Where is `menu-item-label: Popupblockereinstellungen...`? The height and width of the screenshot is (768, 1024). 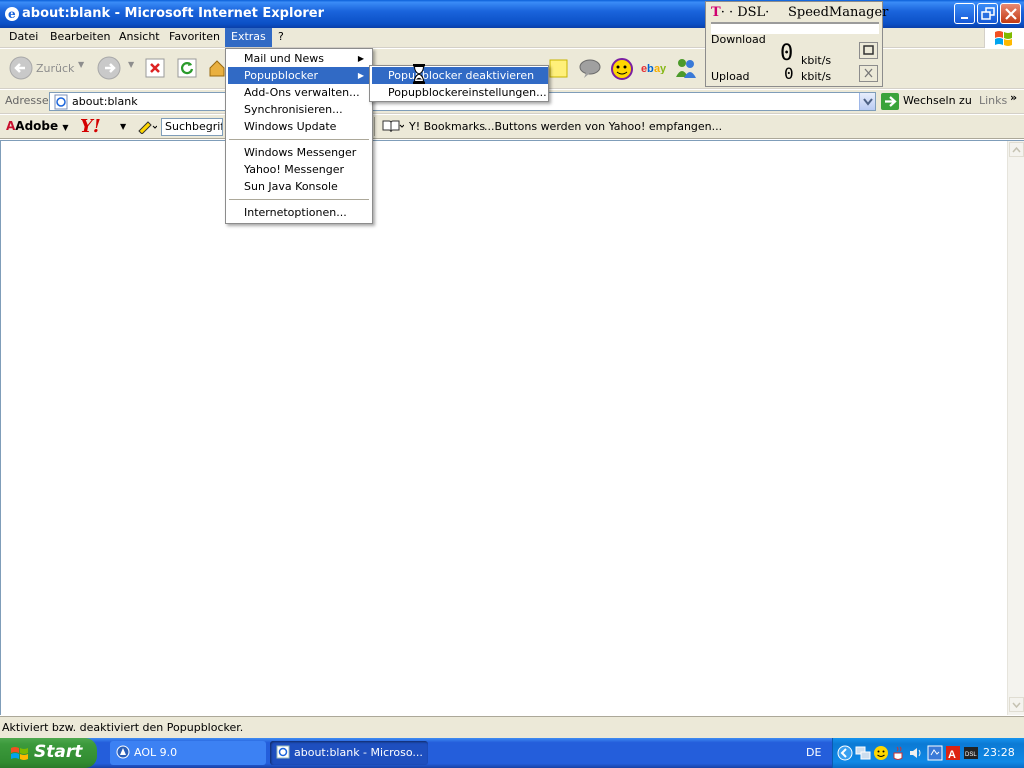 menu-item-label: Popupblockereinstellungen... is located at coordinates (467, 92).